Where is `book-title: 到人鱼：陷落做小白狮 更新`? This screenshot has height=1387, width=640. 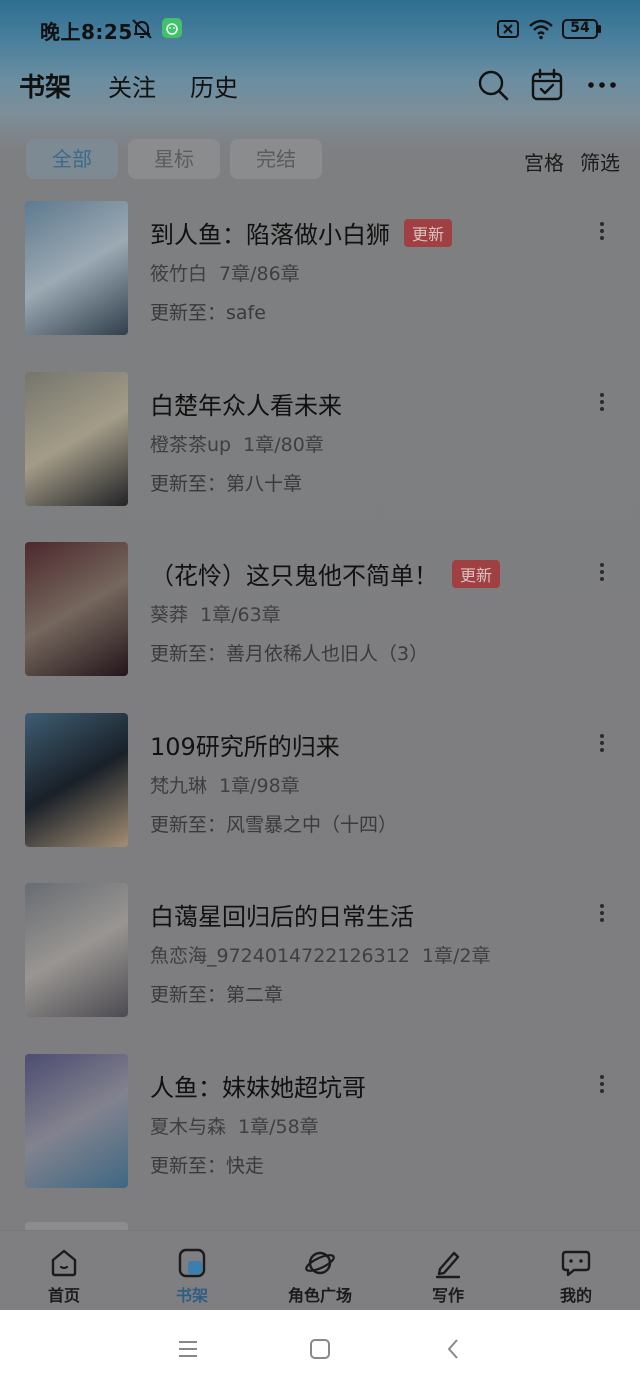 book-title: 到人鱼：陷落做小白狮 更新 is located at coordinates (301, 232).